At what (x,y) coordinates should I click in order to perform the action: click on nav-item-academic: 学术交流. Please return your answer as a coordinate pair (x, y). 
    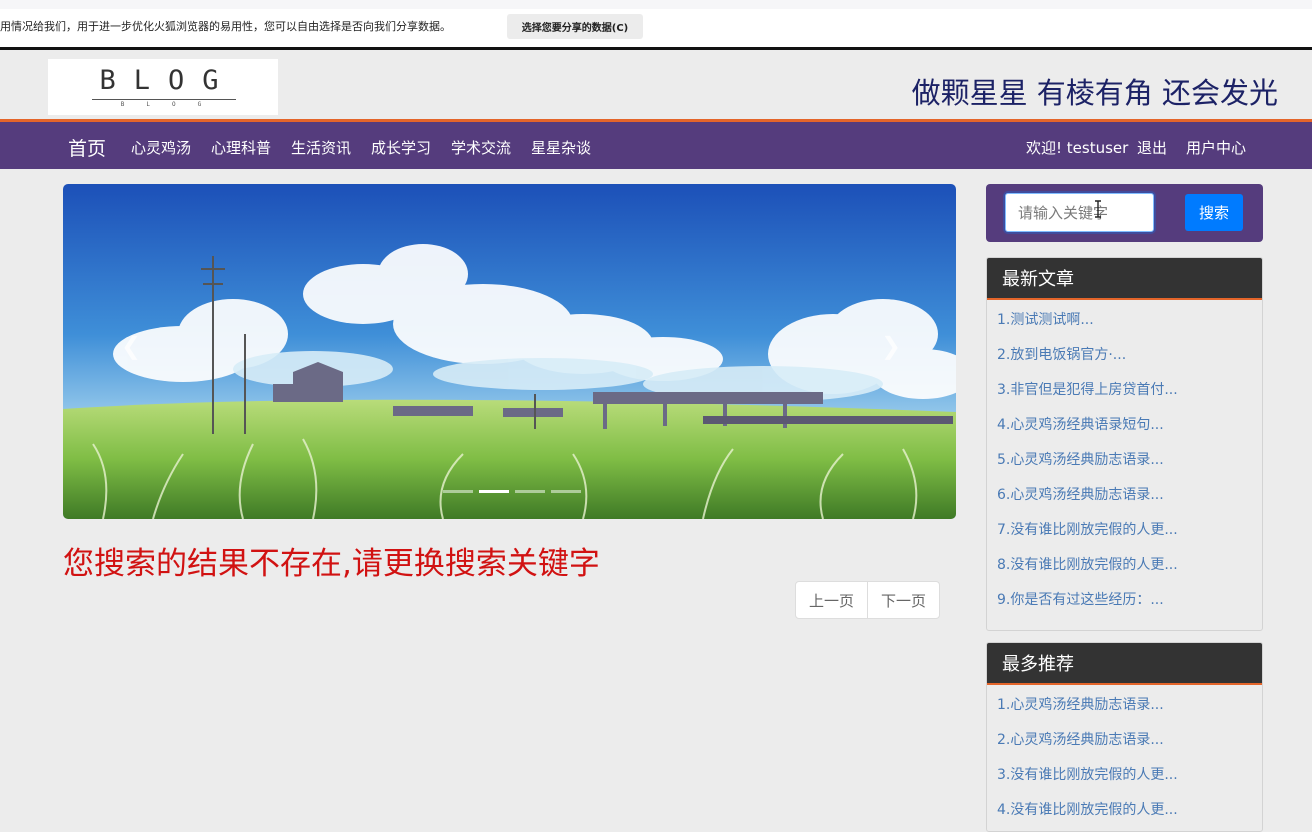
    Looking at the image, I should click on (481, 147).